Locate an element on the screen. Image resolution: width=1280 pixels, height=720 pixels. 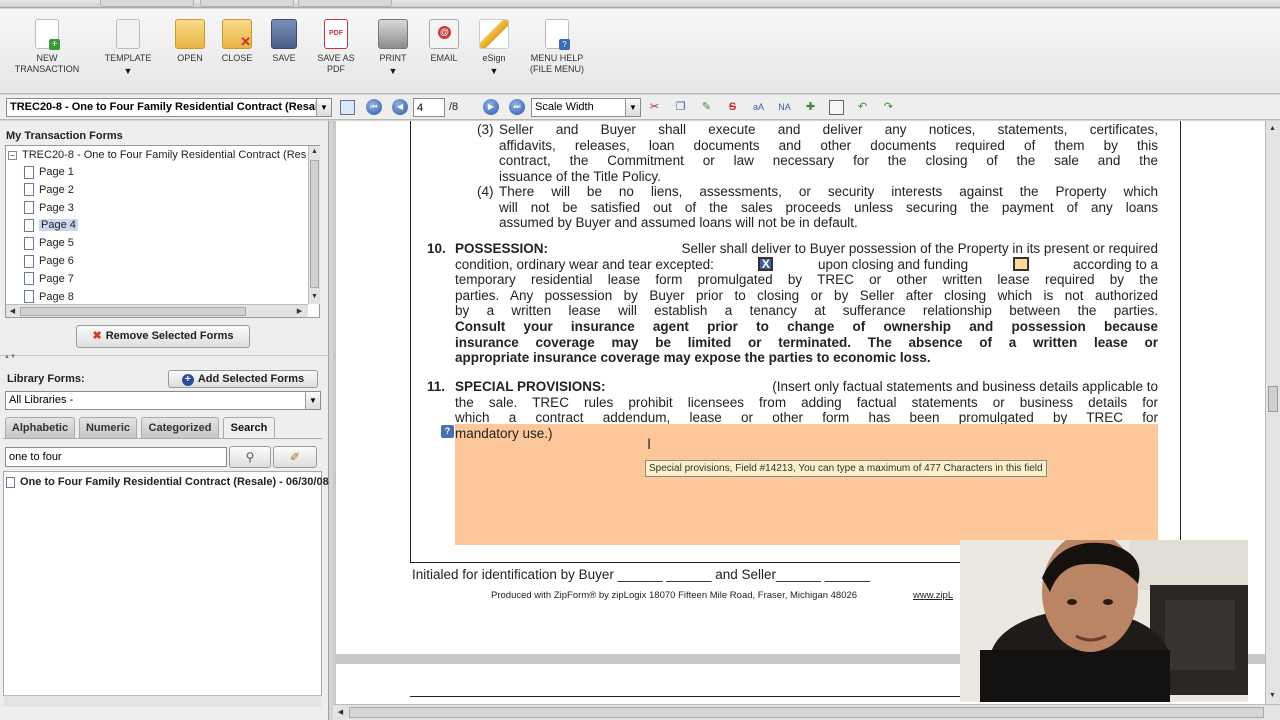
strikethrough-icon: S is located at coordinates (732, 107).